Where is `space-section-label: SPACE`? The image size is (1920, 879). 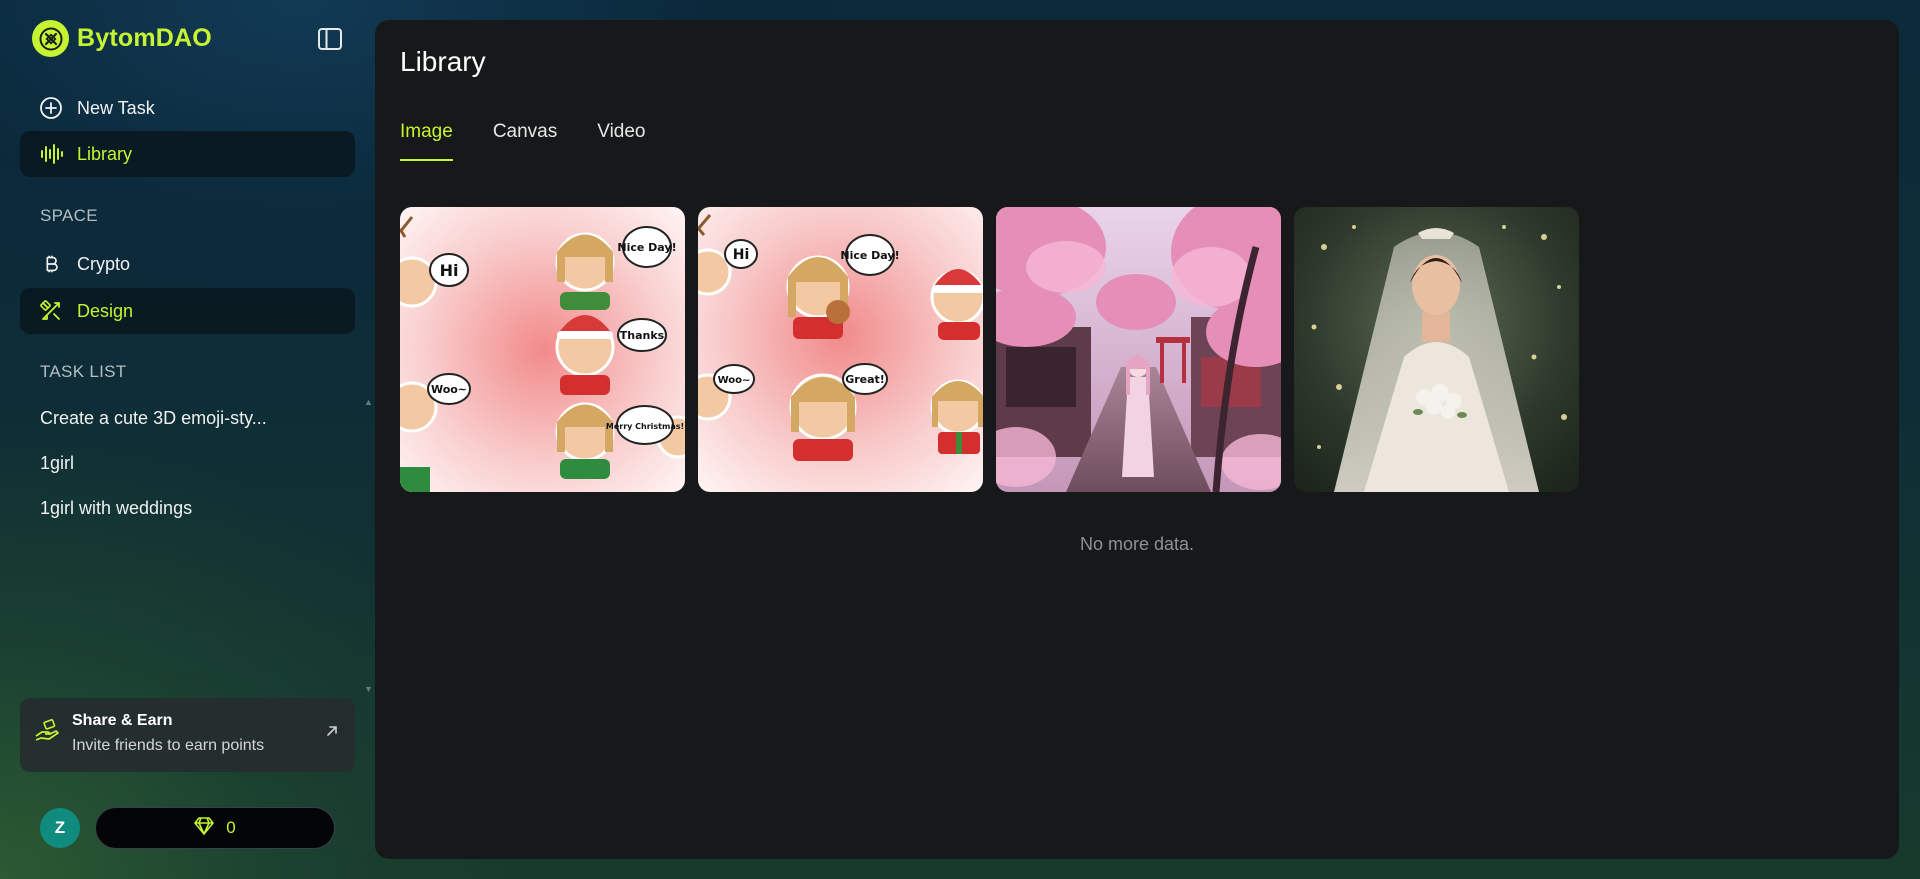
space-section-label: SPACE is located at coordinates (69, 215).